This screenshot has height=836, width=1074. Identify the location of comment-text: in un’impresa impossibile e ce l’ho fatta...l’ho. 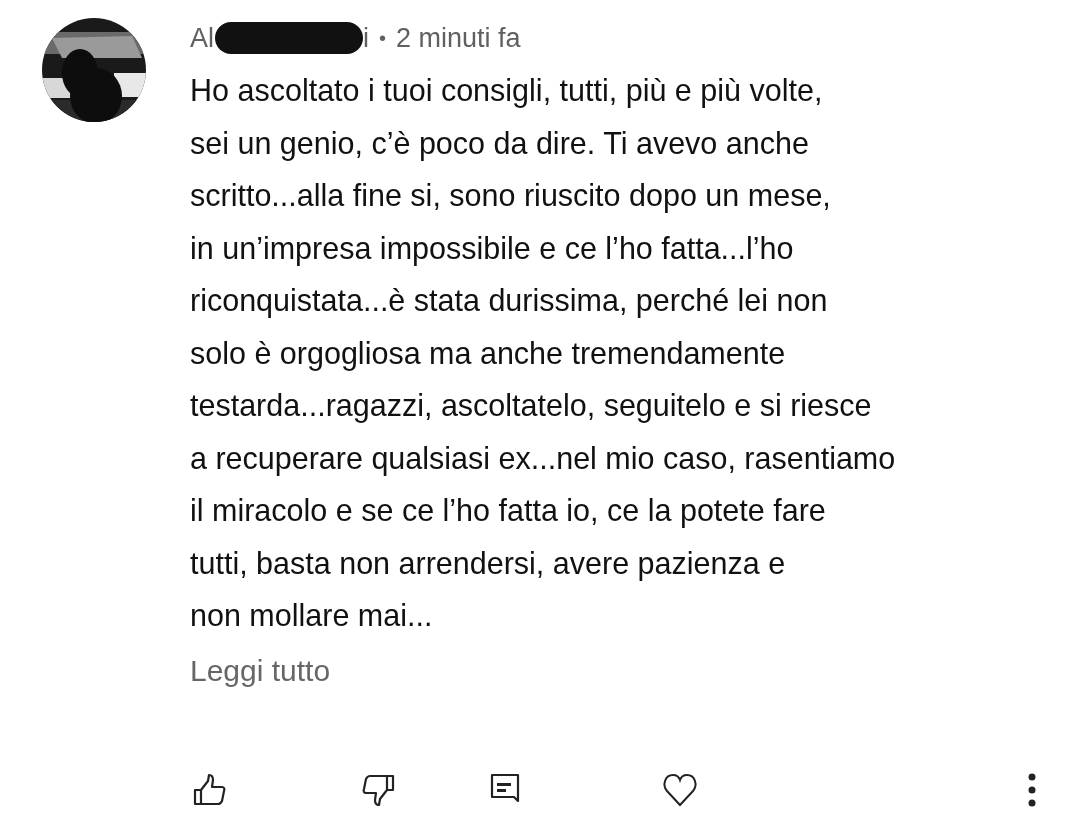
(492, 248).